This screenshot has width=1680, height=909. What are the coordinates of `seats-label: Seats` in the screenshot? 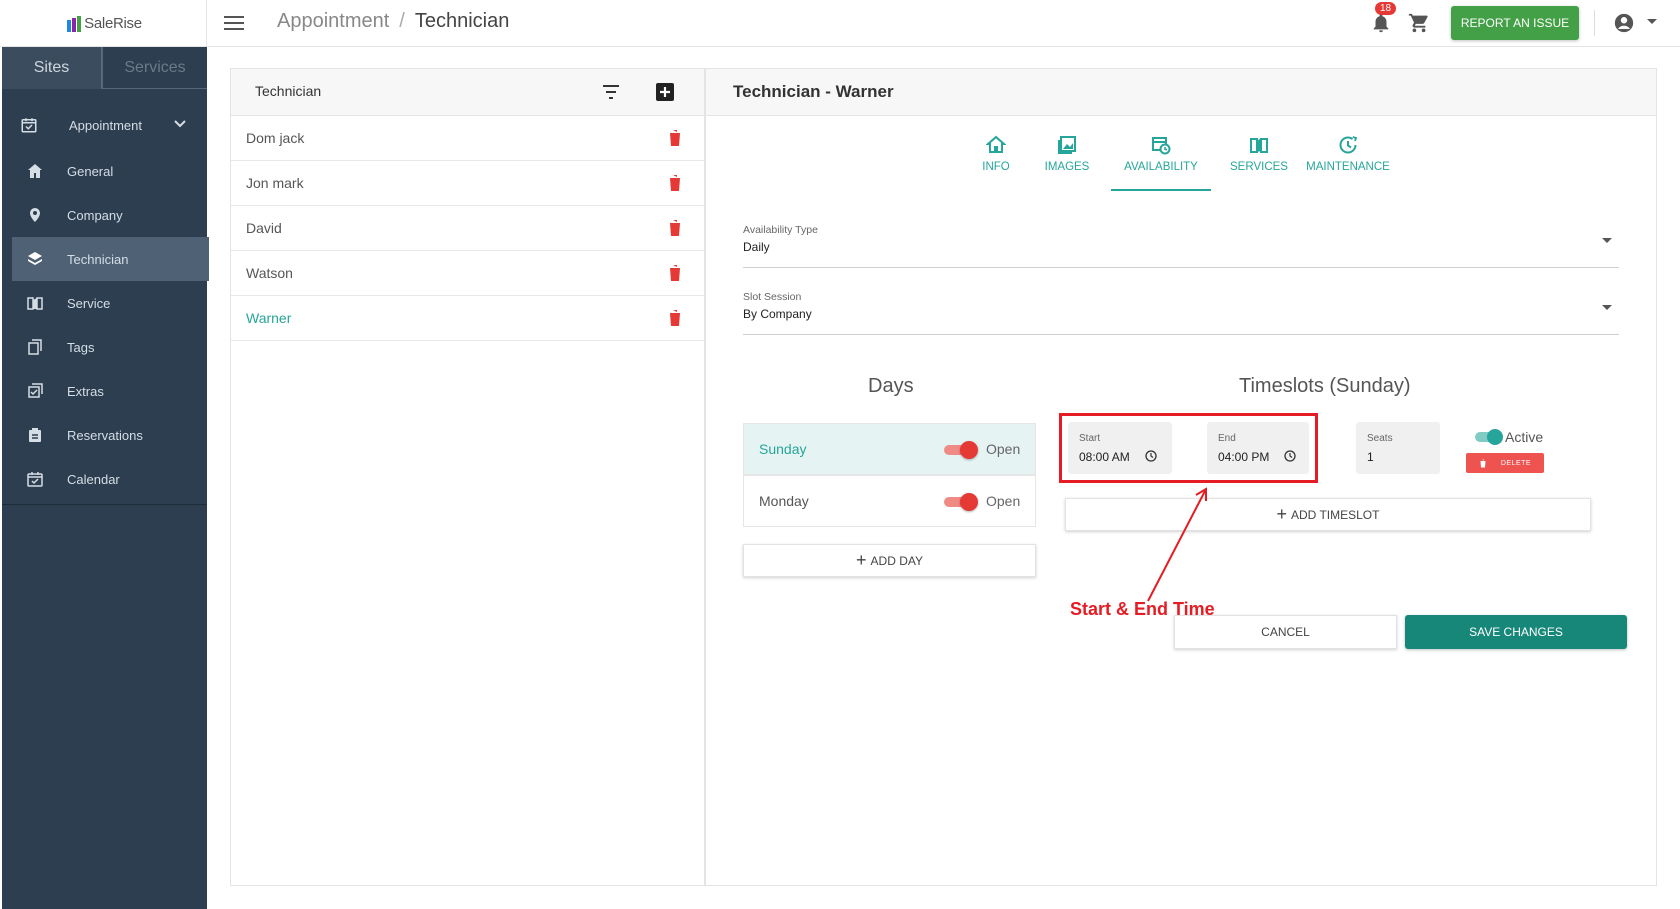 It's located at (1380, 438).